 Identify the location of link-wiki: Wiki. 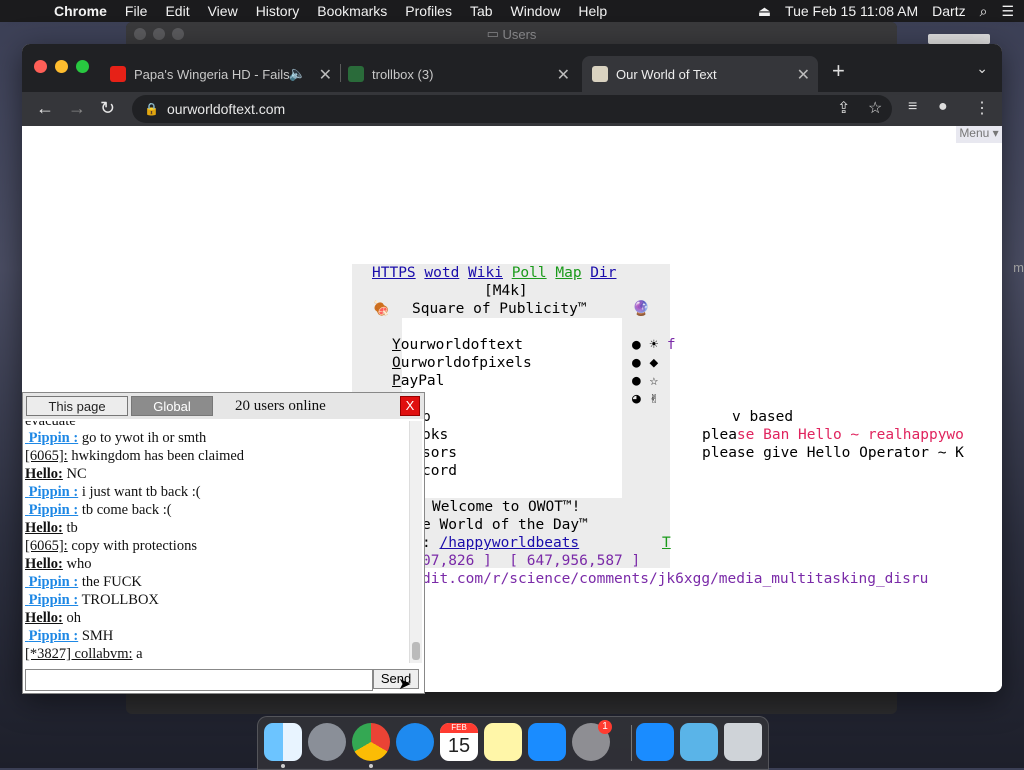
(485, 273).